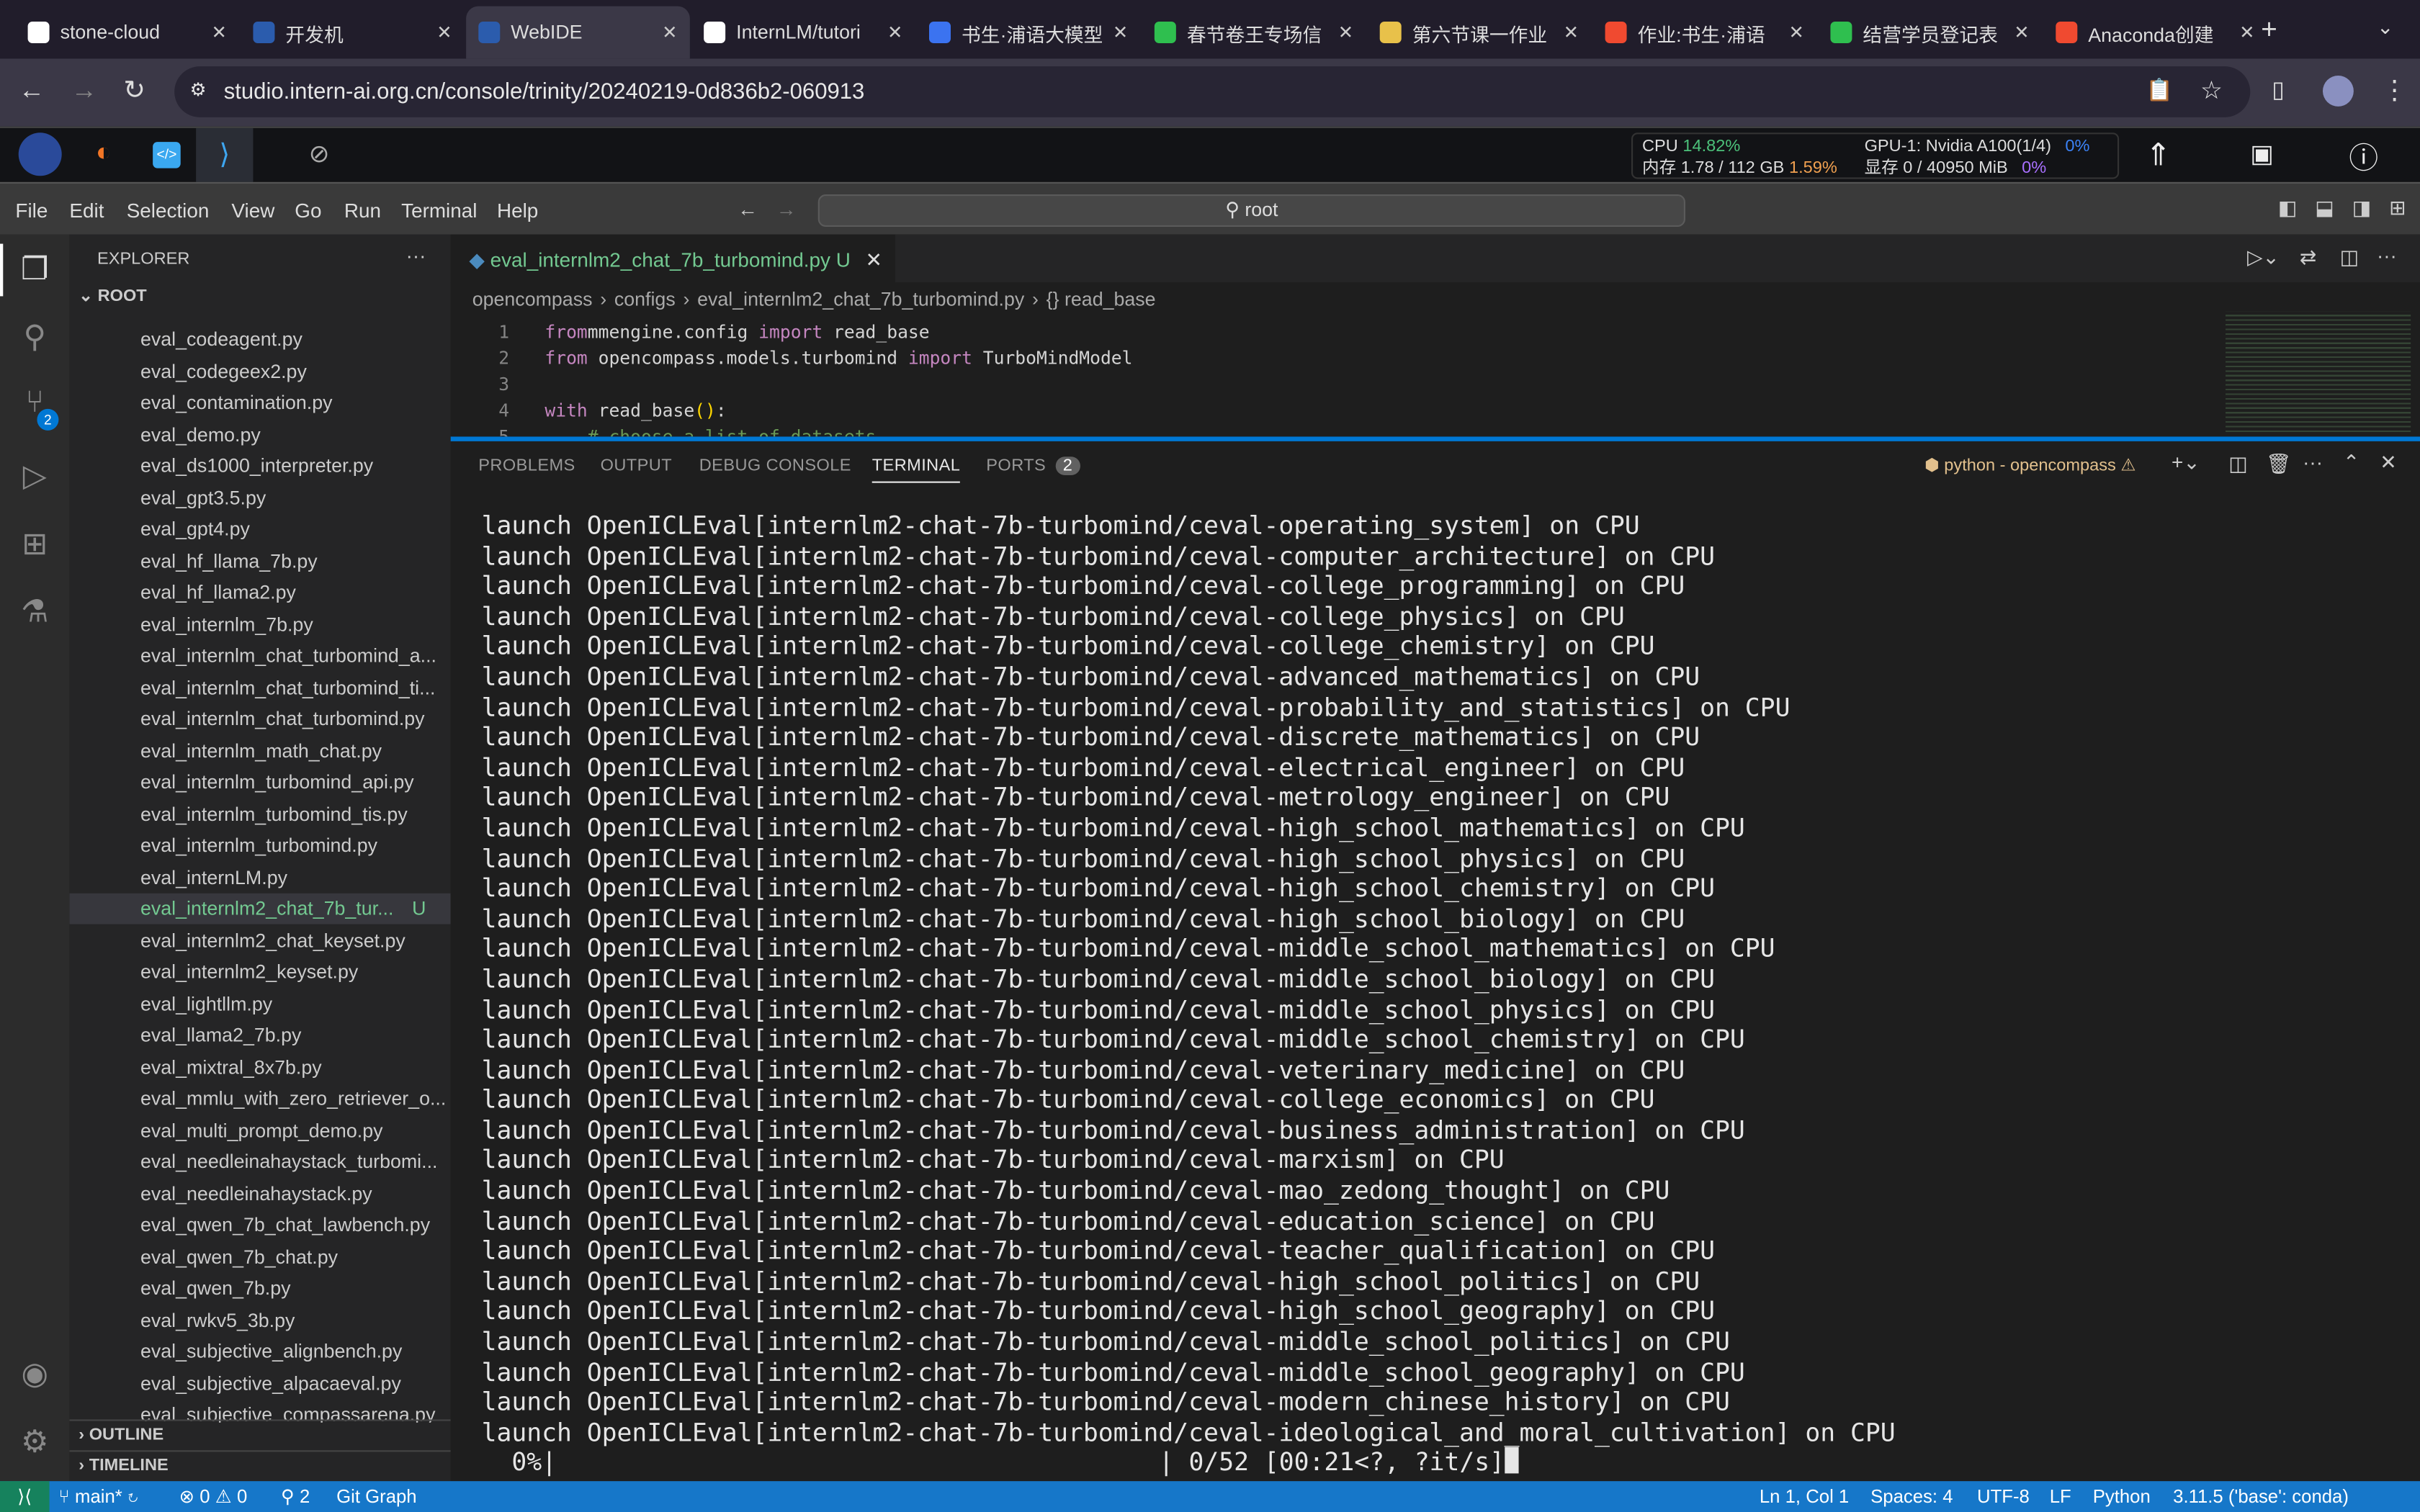  What do you see at coordinates (2211, 91) in the screenshot?
I see `bookmark-star-icon: ☆` at bounding box center [2211, 91].